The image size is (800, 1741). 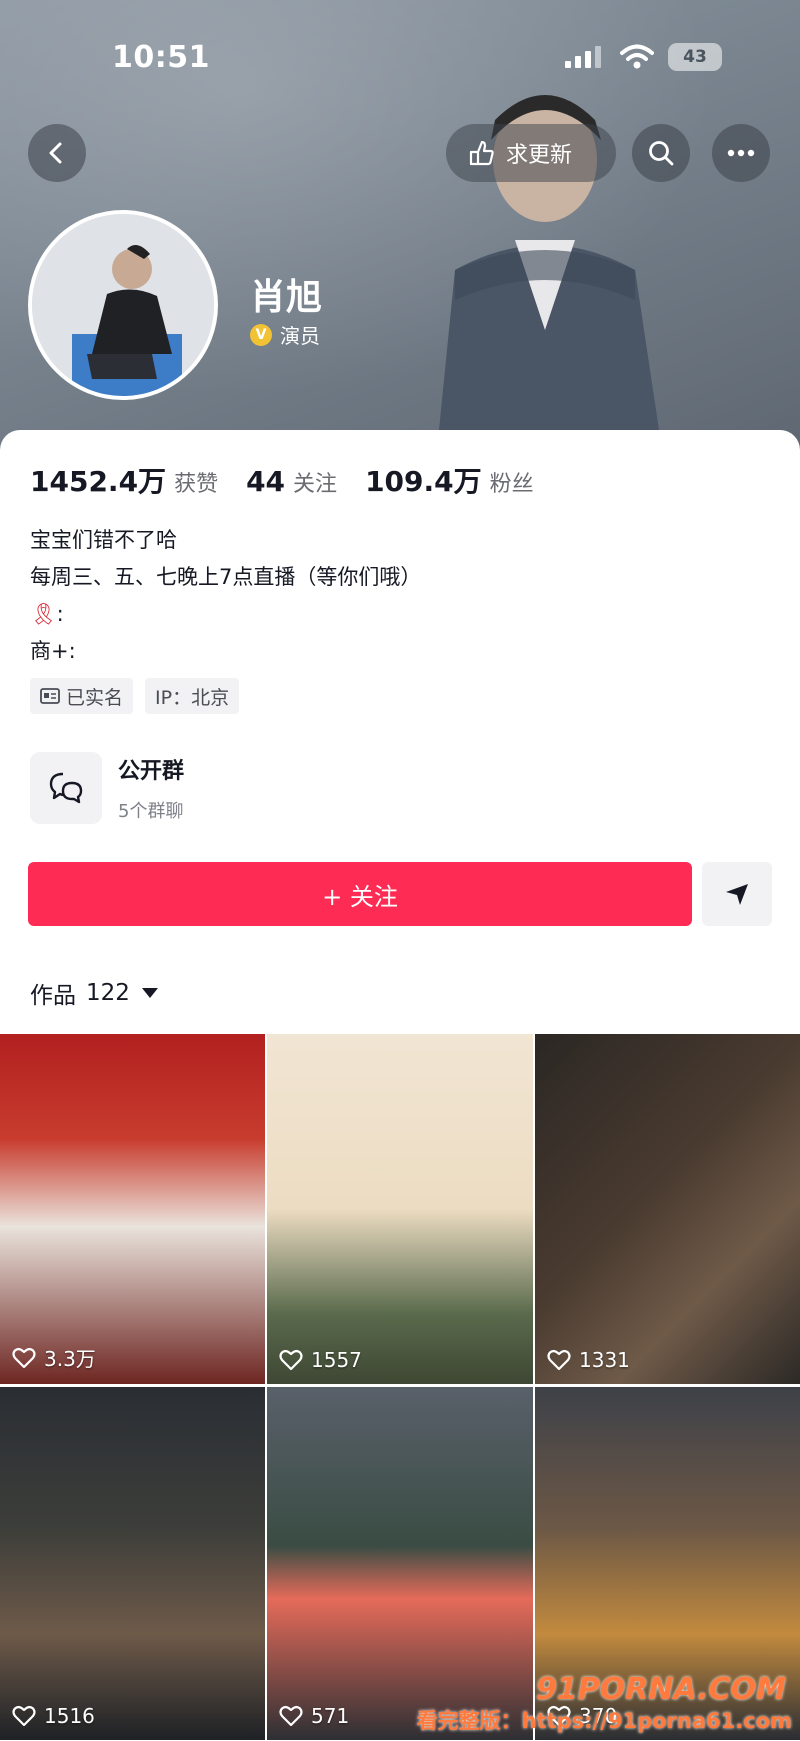 What do you see at coordinates (132, 1209) in the screenshot?
I see `video-tile: 3.3万` at bounding box center [132, 1209].